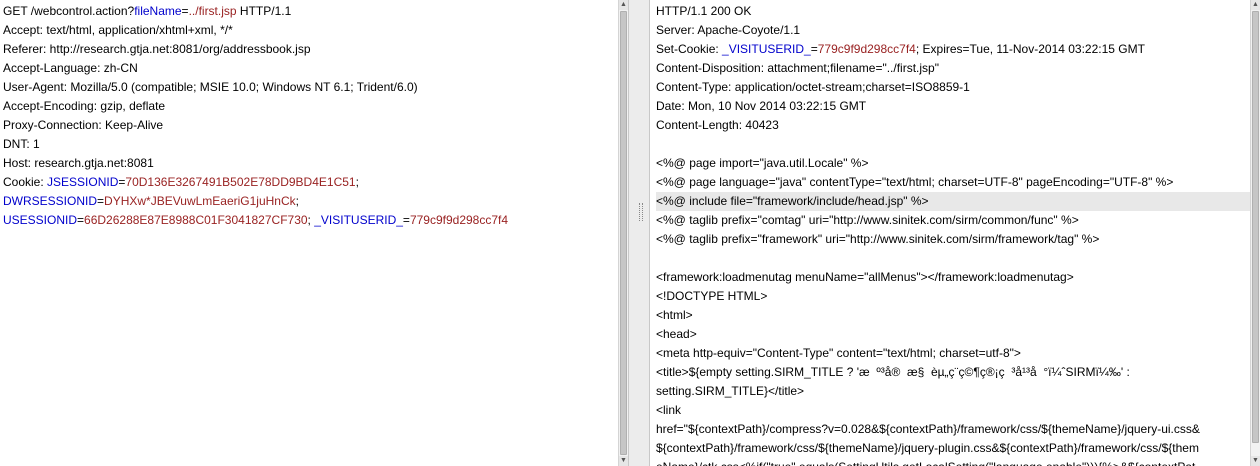  What do you see at coordinates (956, 30) in the screenshot?
I see `response-line: Server: Apache-Coyote/1.1` at bounding box center [956, 30].